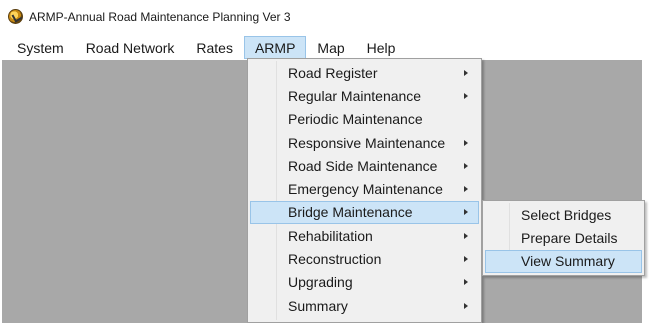 The width and height of the screenshot is (649, 323). What do you see at coordinates (130, 47) in the screenshot?
I see `menu-road-network: Road Network` at bounding box center [130, 47].